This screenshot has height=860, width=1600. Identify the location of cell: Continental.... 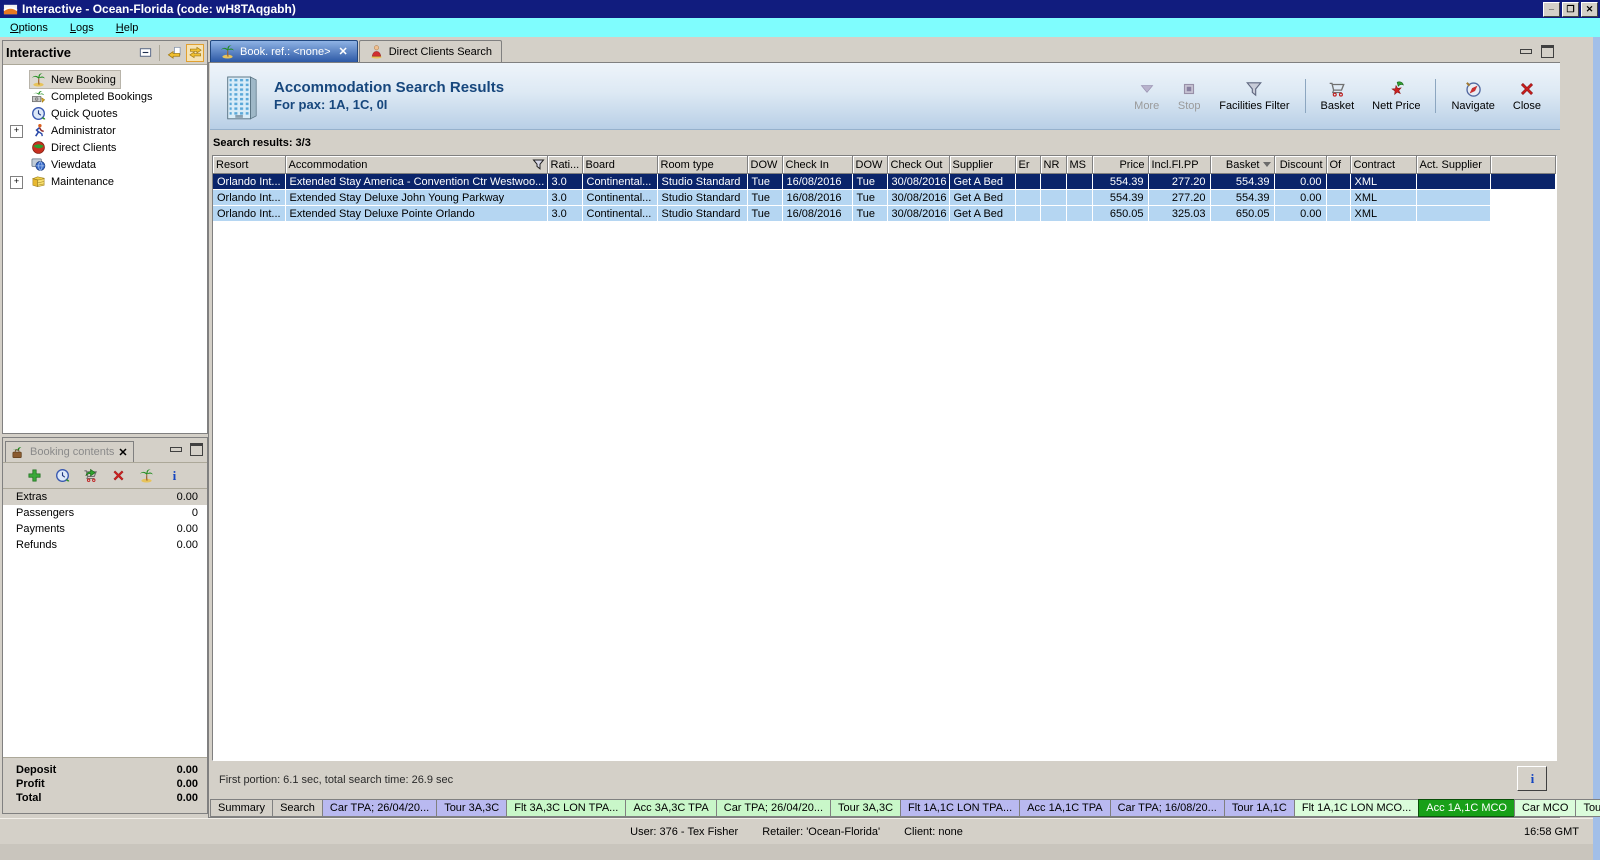
(620, 197).